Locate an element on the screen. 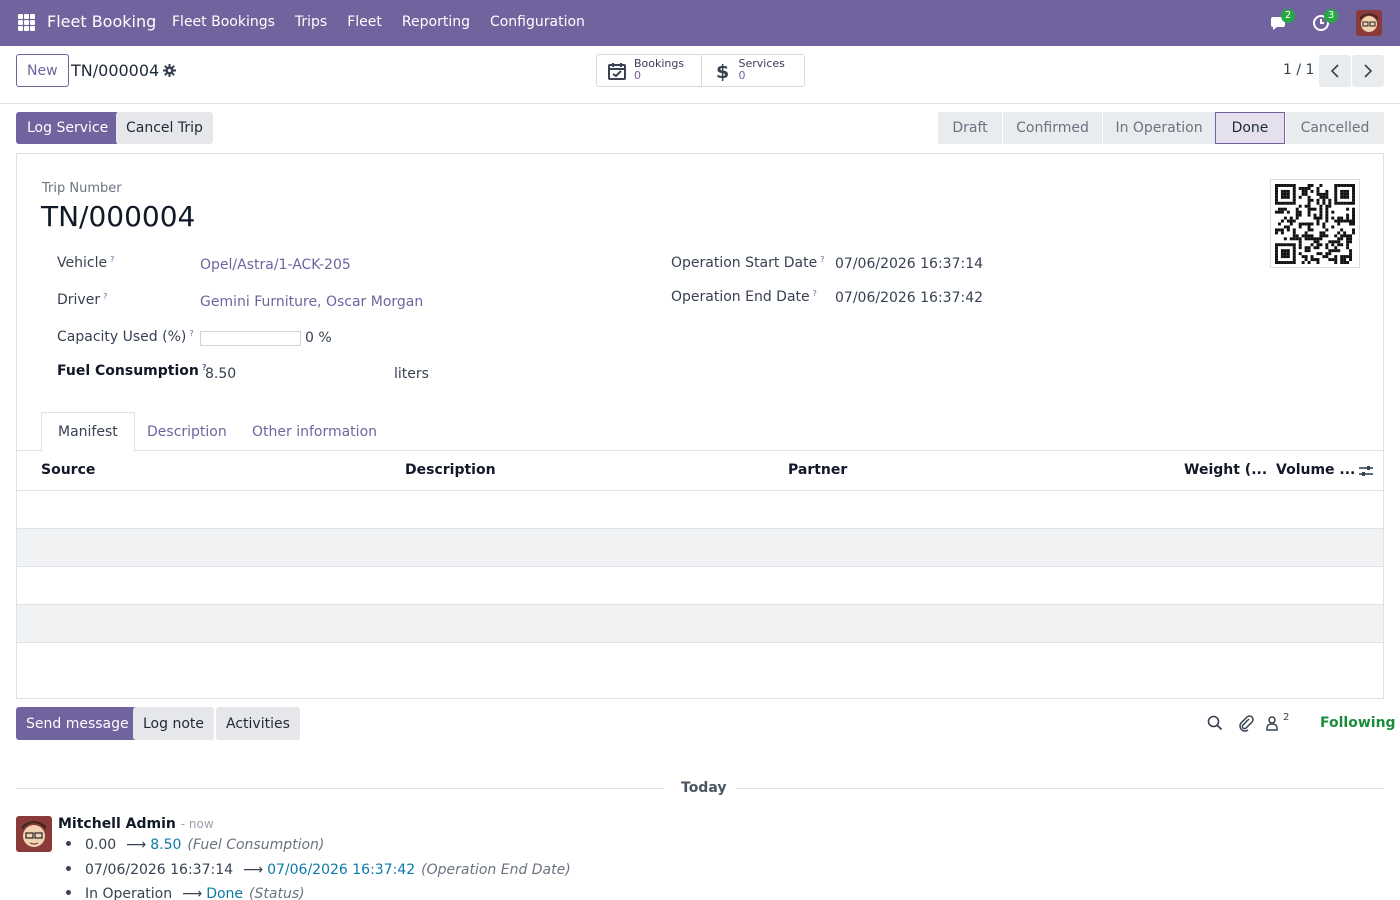 The width and height of the screenshot is (1400, 900). menu-reporting: Reporting is located at coordinates (436, 22).